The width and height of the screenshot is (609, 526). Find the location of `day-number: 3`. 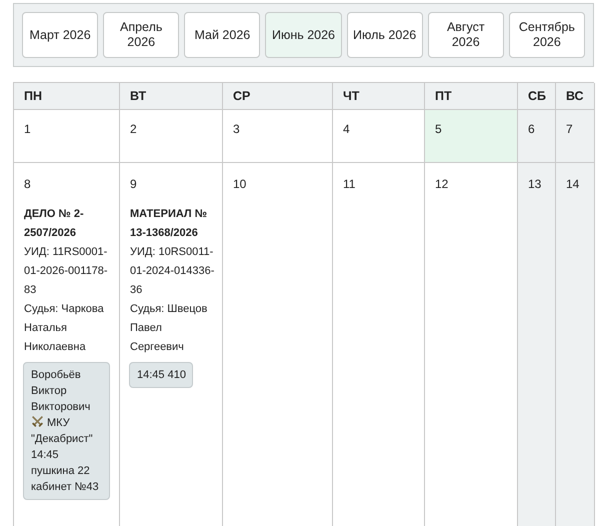

day-number: 3 is located at coordinates (237, 129).